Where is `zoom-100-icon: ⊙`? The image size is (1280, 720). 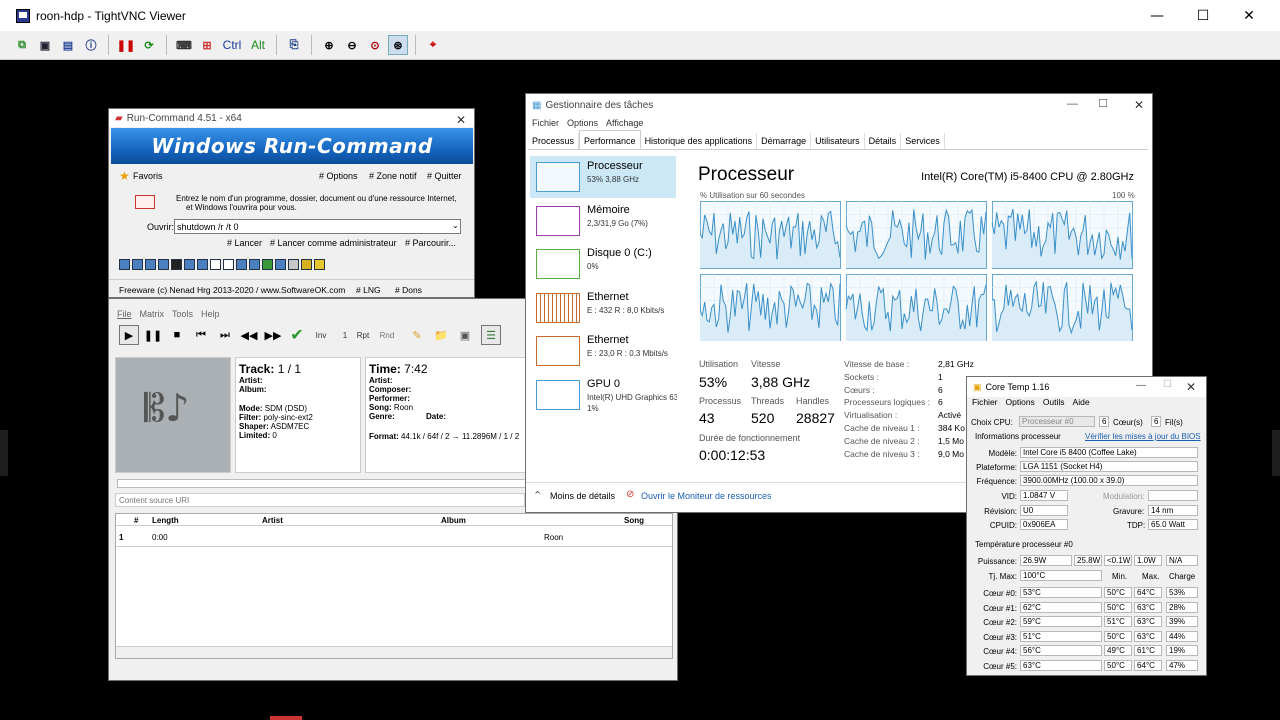
zoom-100-icon: ⊙ is located at coordinates (375, 45).